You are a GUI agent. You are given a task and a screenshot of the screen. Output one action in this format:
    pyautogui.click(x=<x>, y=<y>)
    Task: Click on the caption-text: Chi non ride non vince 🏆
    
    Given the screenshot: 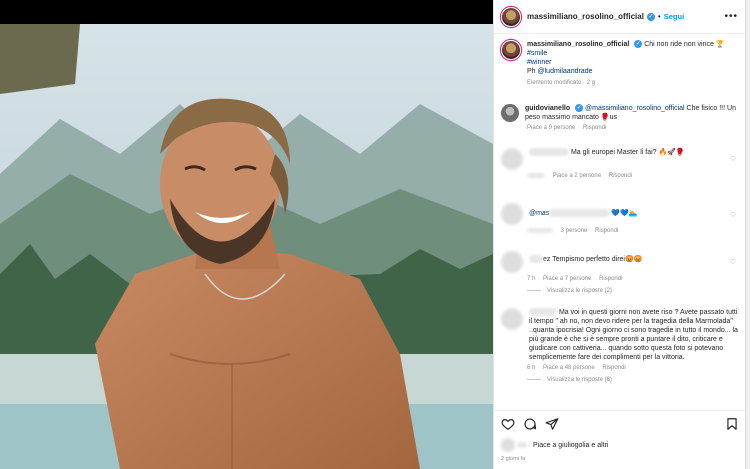 What is the action you would take?
    pyautogui.click(x=684, y=44)
    